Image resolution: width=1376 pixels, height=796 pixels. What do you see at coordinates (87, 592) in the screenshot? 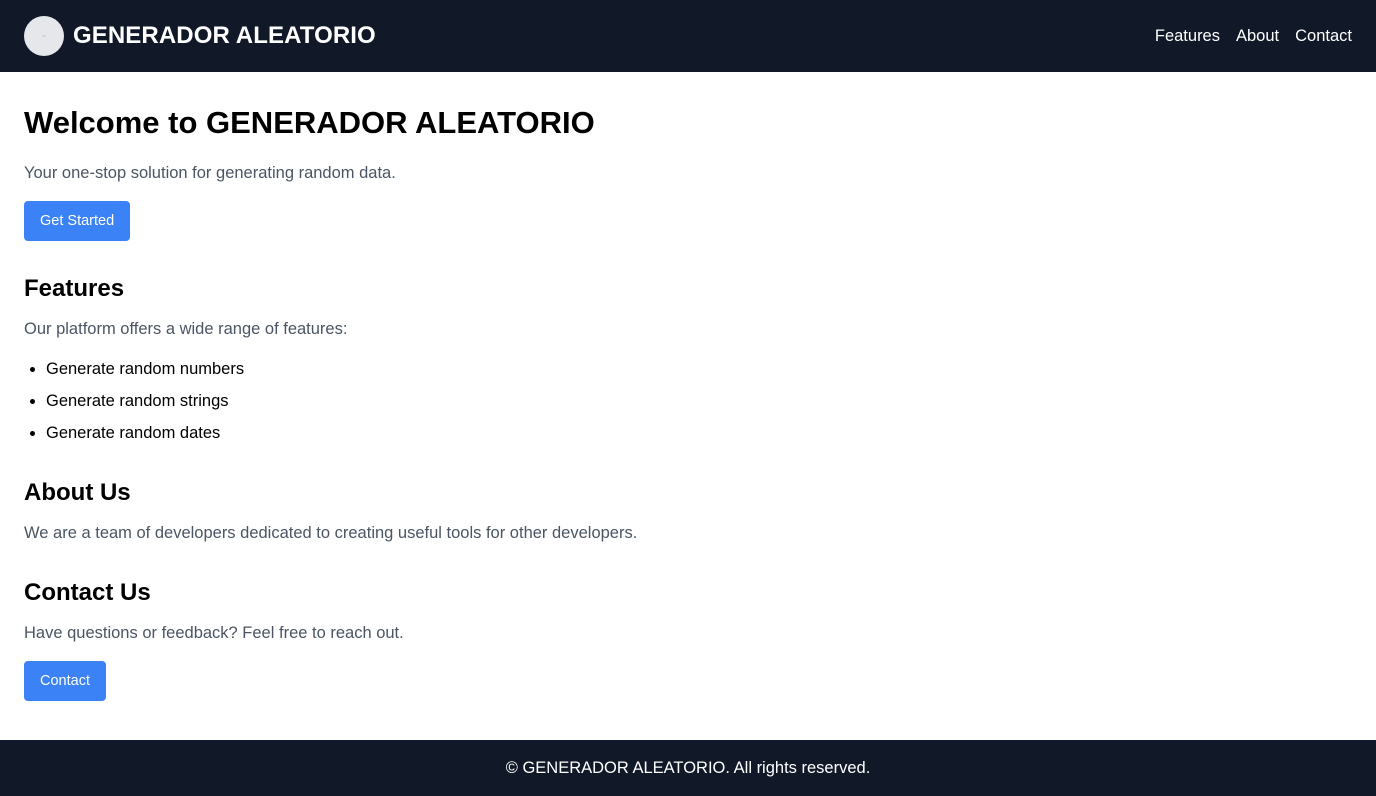
I see `contact-title: Contact Us` at bounding box center [87, 592].